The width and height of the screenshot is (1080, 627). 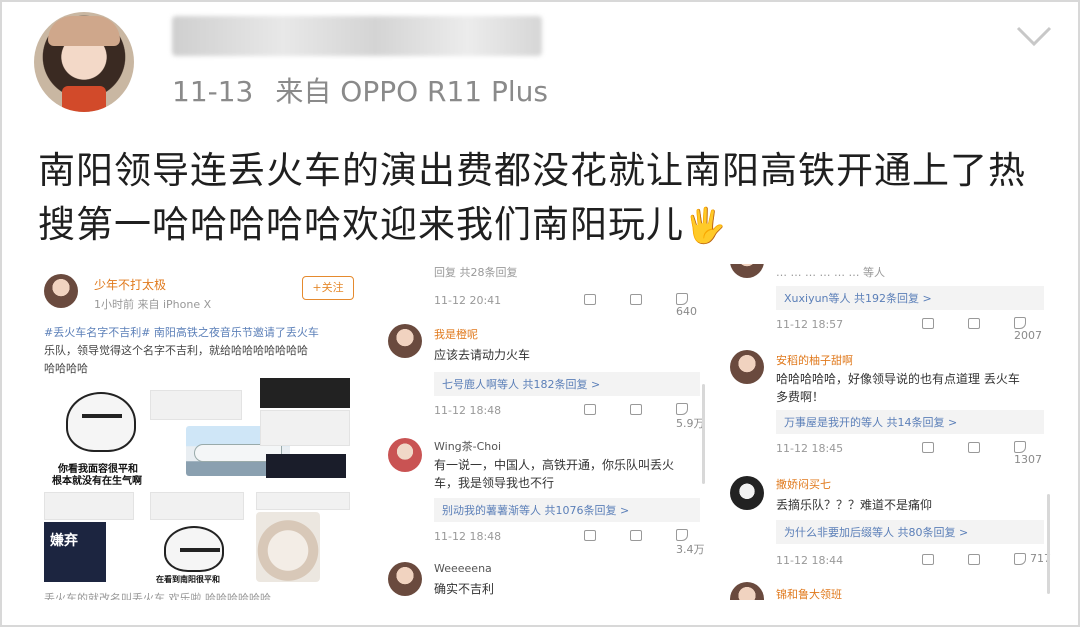 I want to click on like-count: 1307, so click(x=1028, y=459).